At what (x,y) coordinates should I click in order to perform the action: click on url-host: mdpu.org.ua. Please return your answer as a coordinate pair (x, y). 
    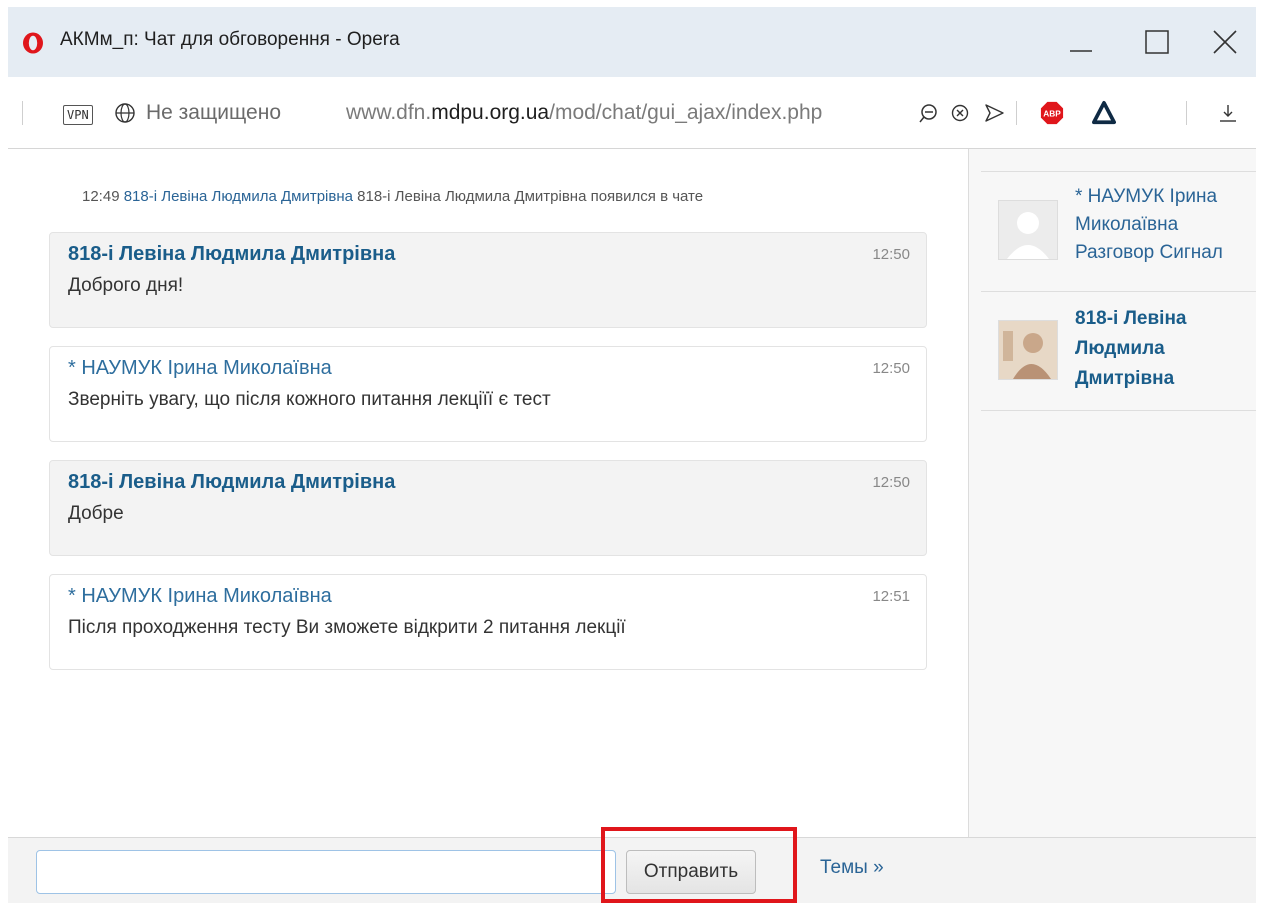
    Looking at the image, I should click on (490, 112).